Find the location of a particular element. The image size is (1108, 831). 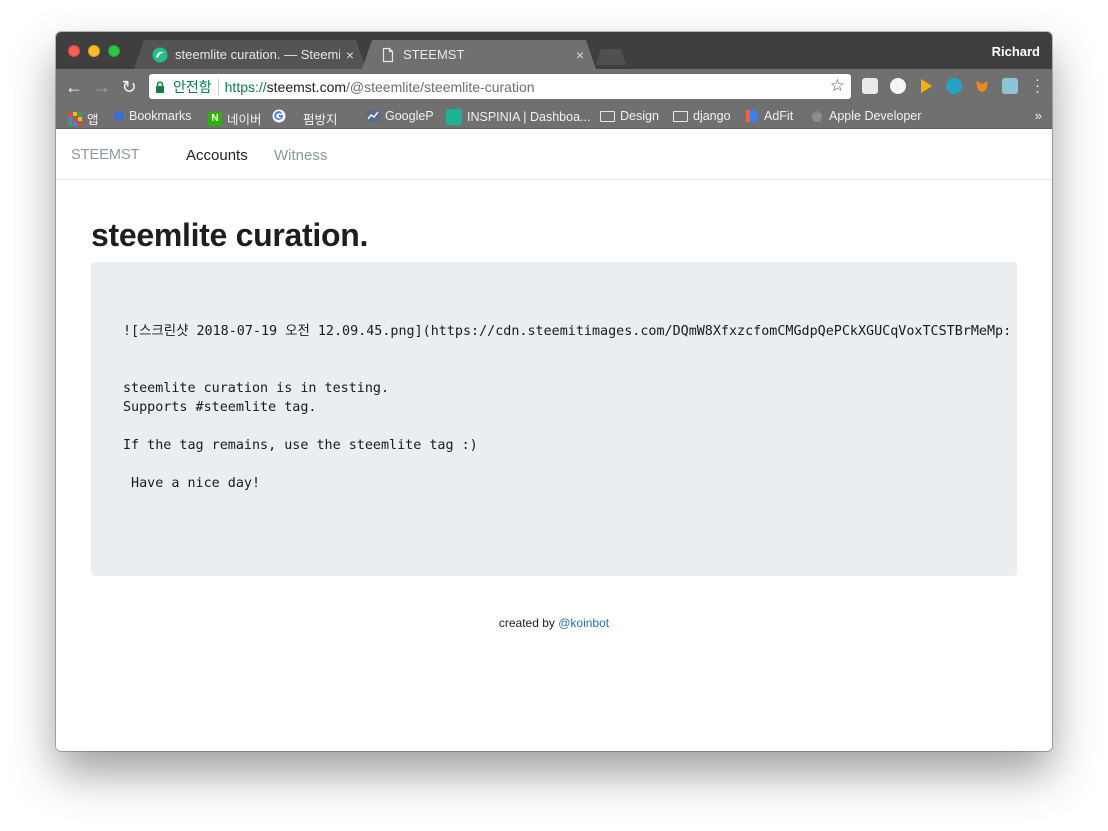

bookmark-label: Bookmarks is located at coordinates (160, 116).